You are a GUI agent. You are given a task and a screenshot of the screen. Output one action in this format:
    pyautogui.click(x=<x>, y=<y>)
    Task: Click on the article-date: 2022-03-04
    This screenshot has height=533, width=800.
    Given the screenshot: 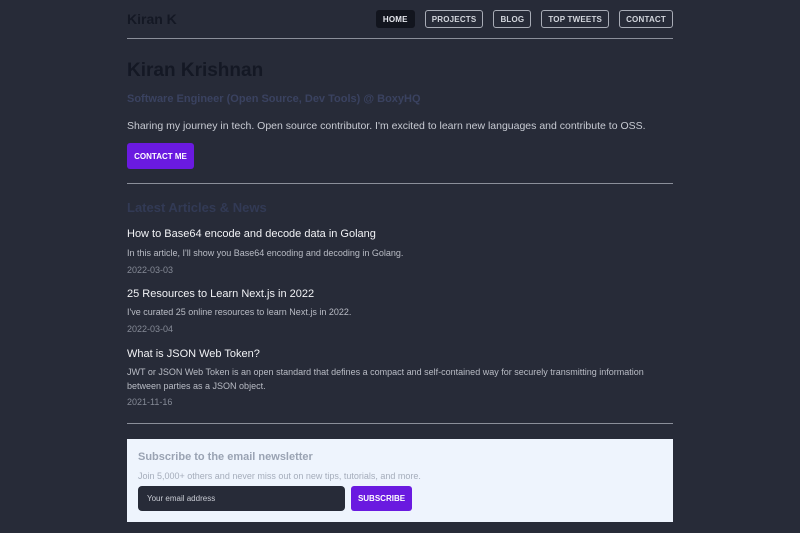 What is the action you would take?
    pyautogui.click(x=150, y=329)
    